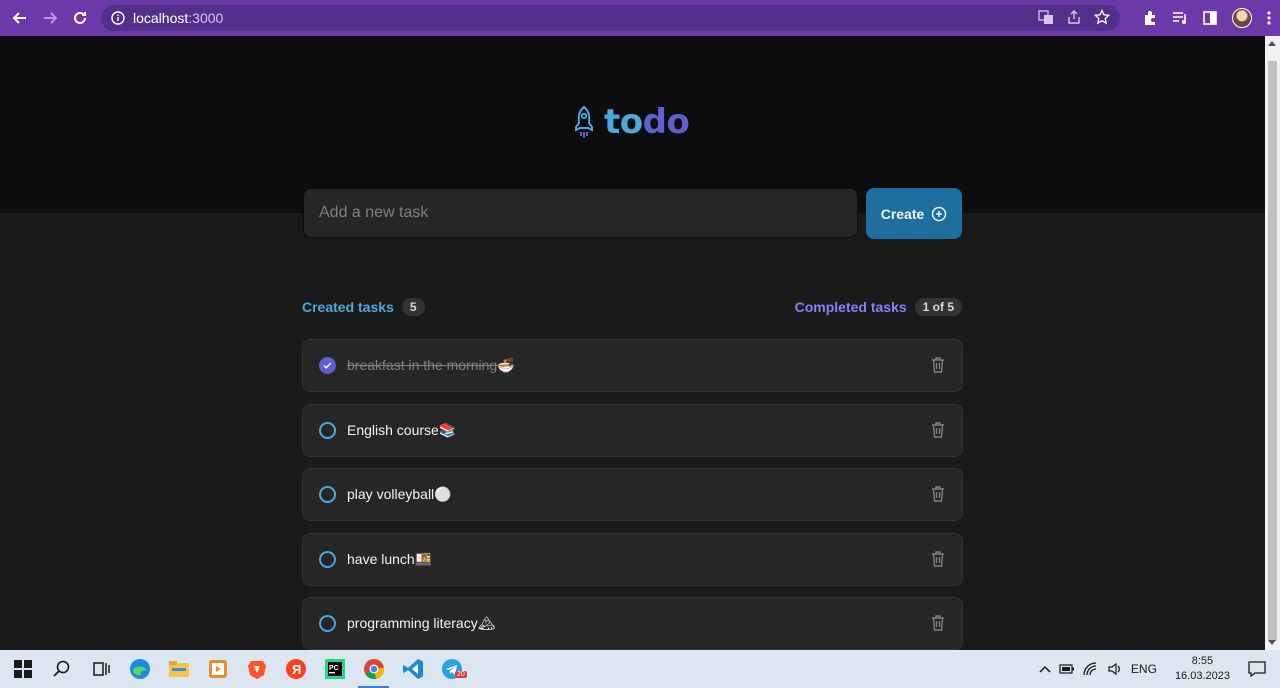 The image size is (1280, 688). Describe the element at coordinates (632, 365) in the screenshot. I see `task-item: breakfast in the morning🍜` at that location.